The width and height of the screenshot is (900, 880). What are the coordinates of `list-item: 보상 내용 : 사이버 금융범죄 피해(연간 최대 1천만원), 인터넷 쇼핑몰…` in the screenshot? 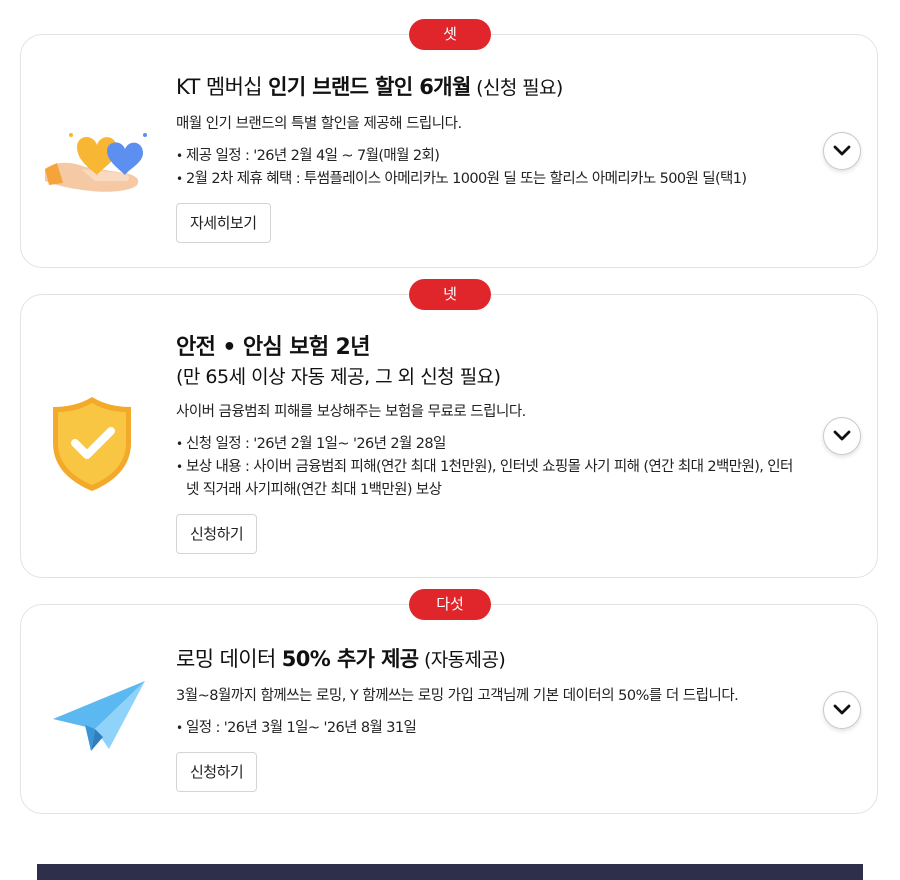 It's located at (486, 479).